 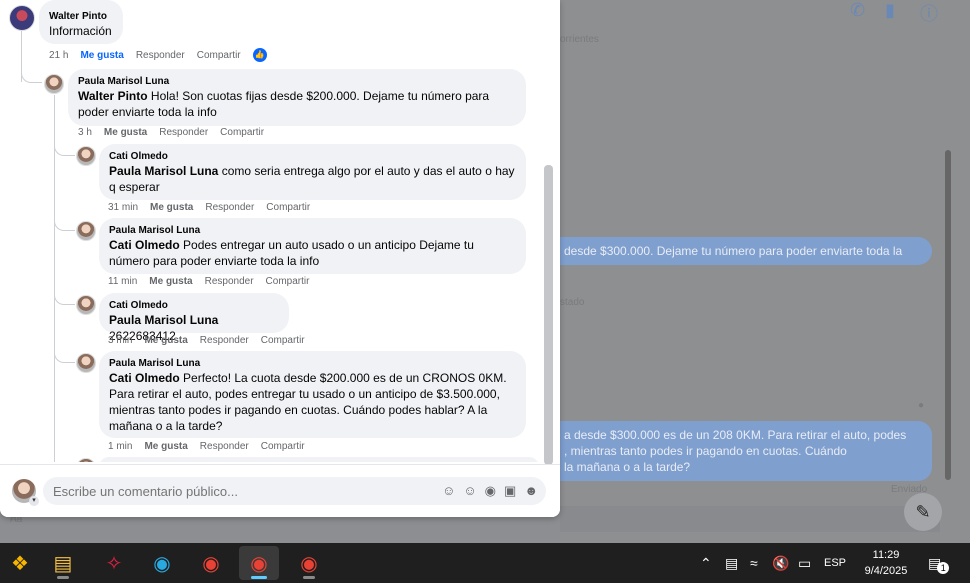 I want to click on notification-center-button: ▤ 1, so click(x=939, y=563).